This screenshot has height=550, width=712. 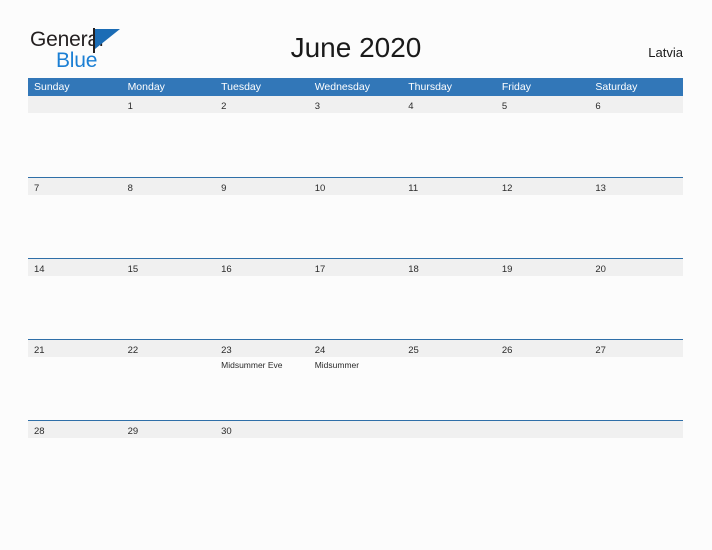 I want to click on event-cell: Midsummer Eve, so click(x=262, y=388).